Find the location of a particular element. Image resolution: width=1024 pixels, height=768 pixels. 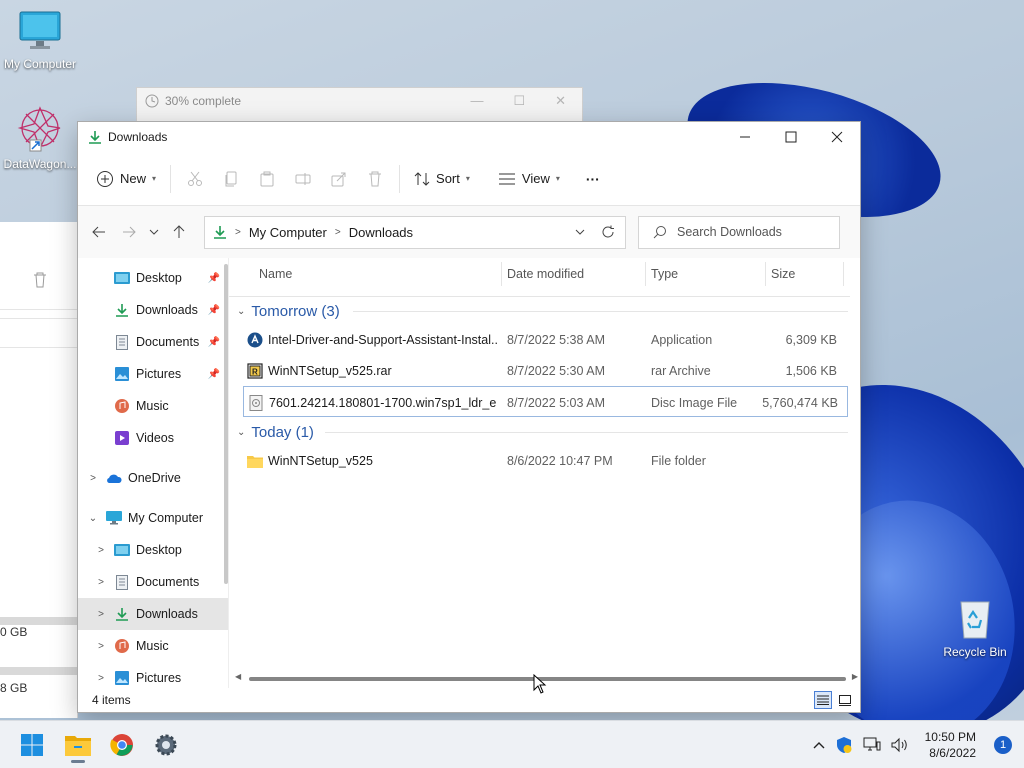

sort-button: Sort ▾ is located at coordinates (442, 179).